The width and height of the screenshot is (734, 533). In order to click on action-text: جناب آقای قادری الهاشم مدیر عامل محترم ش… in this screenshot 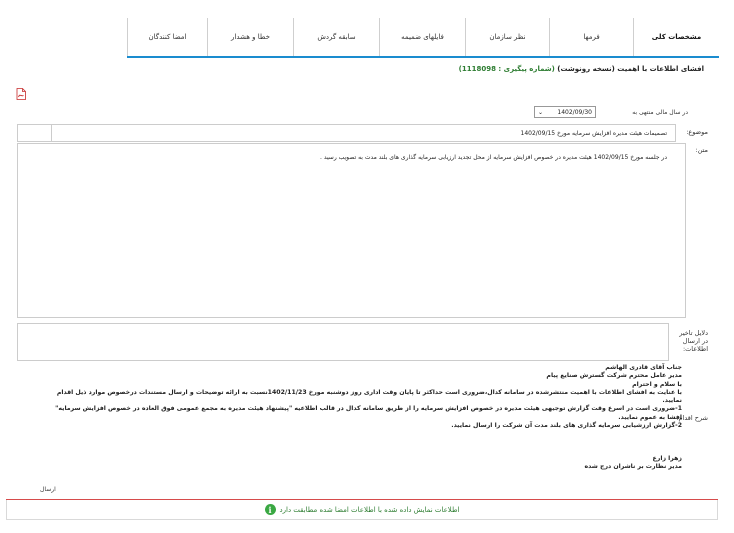, I will do `click(362, 397)`.